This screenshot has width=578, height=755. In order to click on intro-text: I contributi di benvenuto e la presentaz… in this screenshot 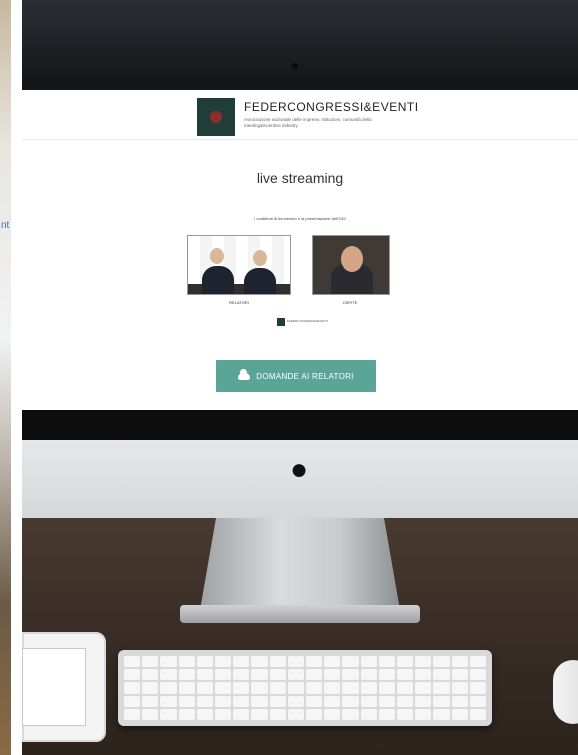, I will do `click(300, 218)`.